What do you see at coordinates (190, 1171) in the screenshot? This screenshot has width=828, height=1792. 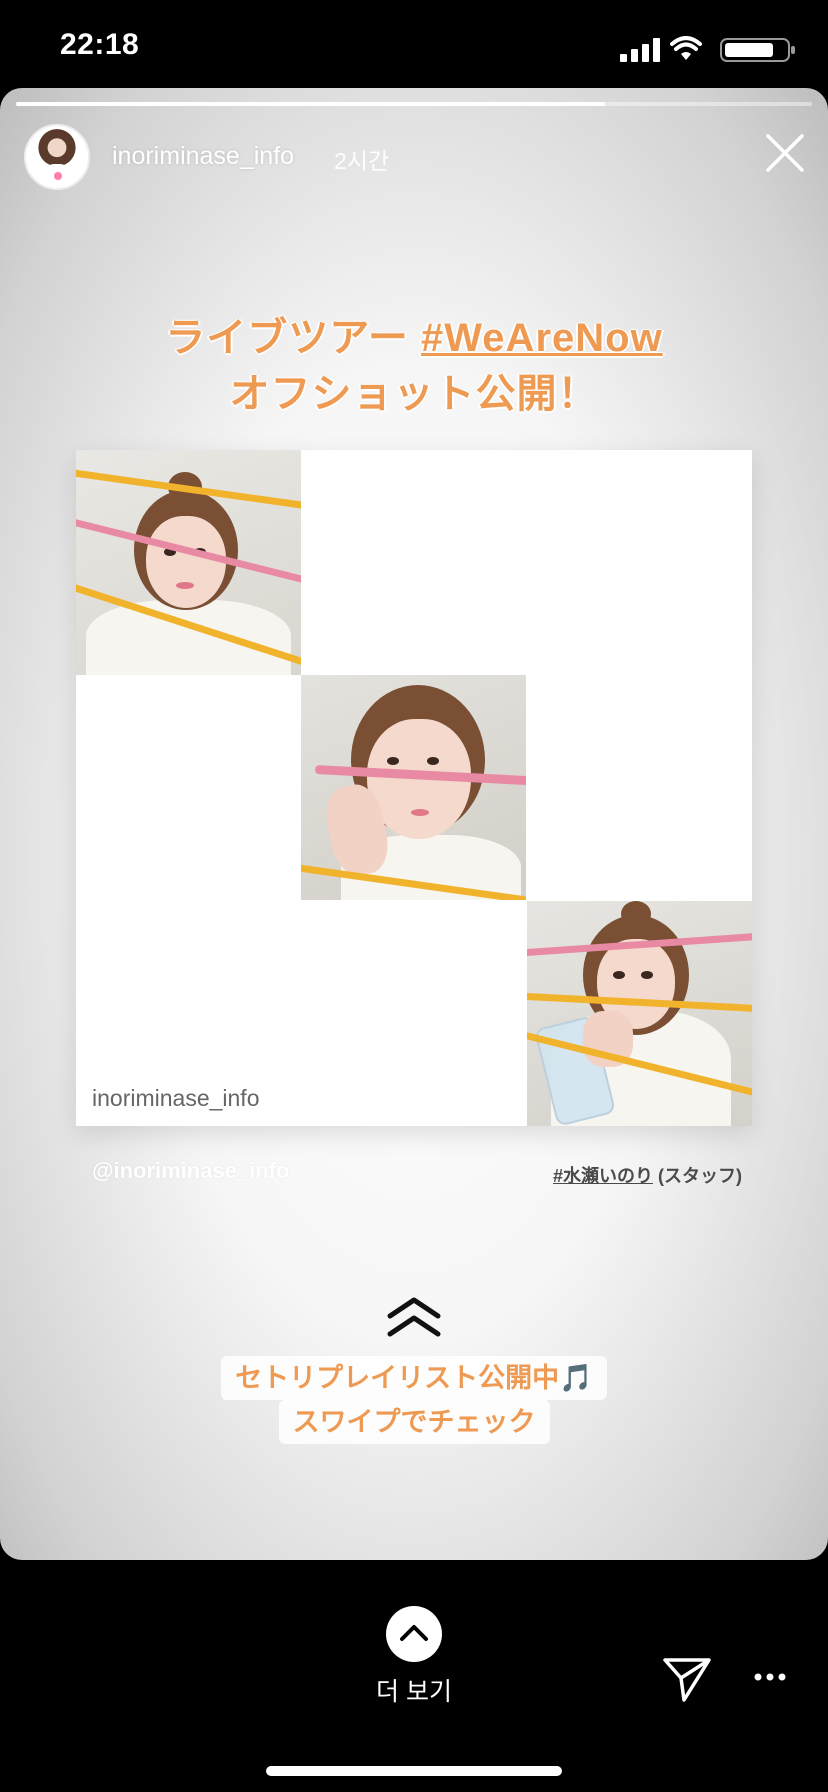 I see `mention-sticker: @inoriminase_info` at bounding box center [190, 1171].